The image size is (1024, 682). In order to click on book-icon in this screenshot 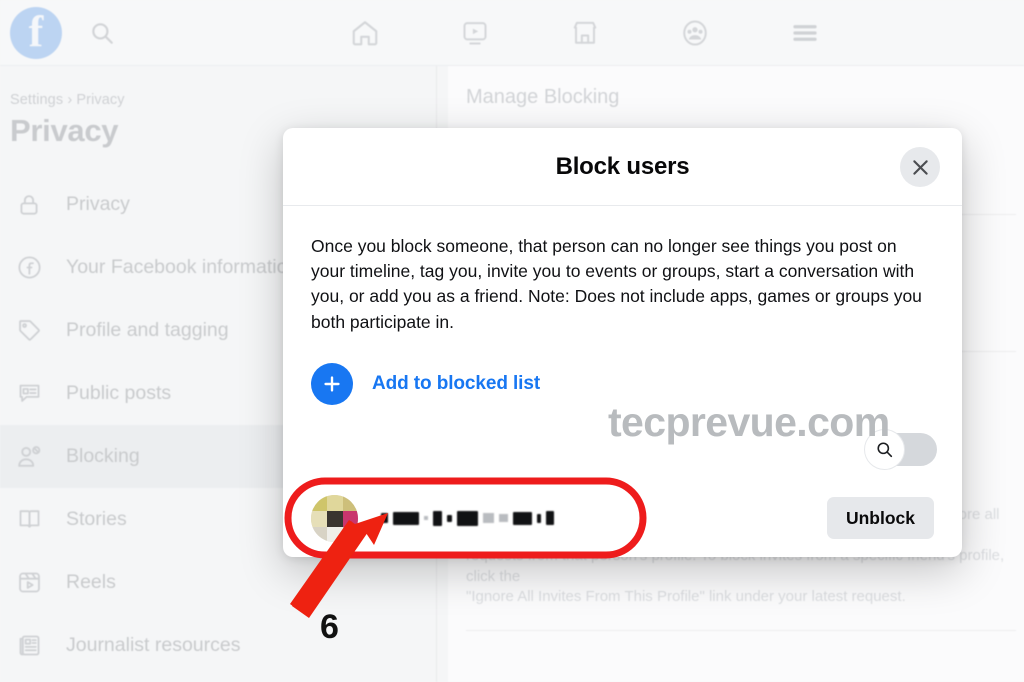, I will do `click(29, 520)`.